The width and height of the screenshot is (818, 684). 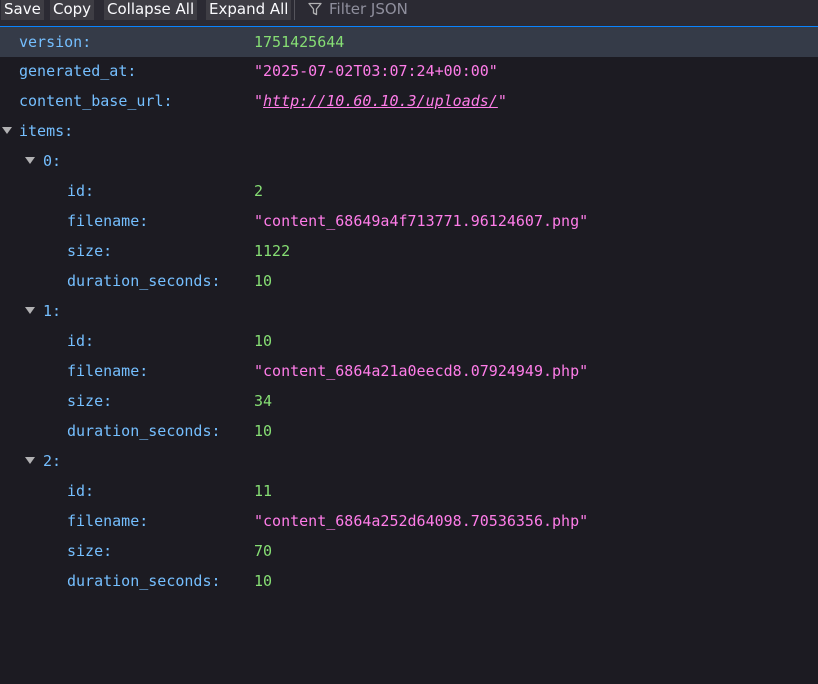 What do you see at coordinates (421, 221) in the screenshot?
I see `json-value: "content_68649a4f713771.96124607.png"` at bounding box center [421, 221].